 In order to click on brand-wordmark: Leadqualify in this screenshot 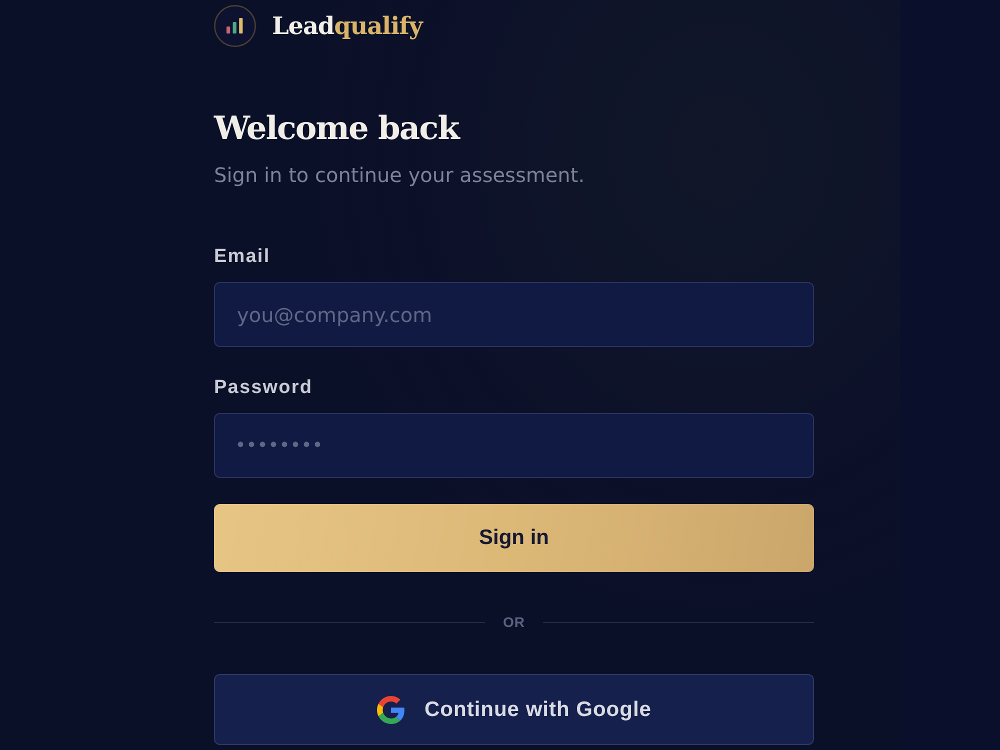, I will do `click(347, 26)`.